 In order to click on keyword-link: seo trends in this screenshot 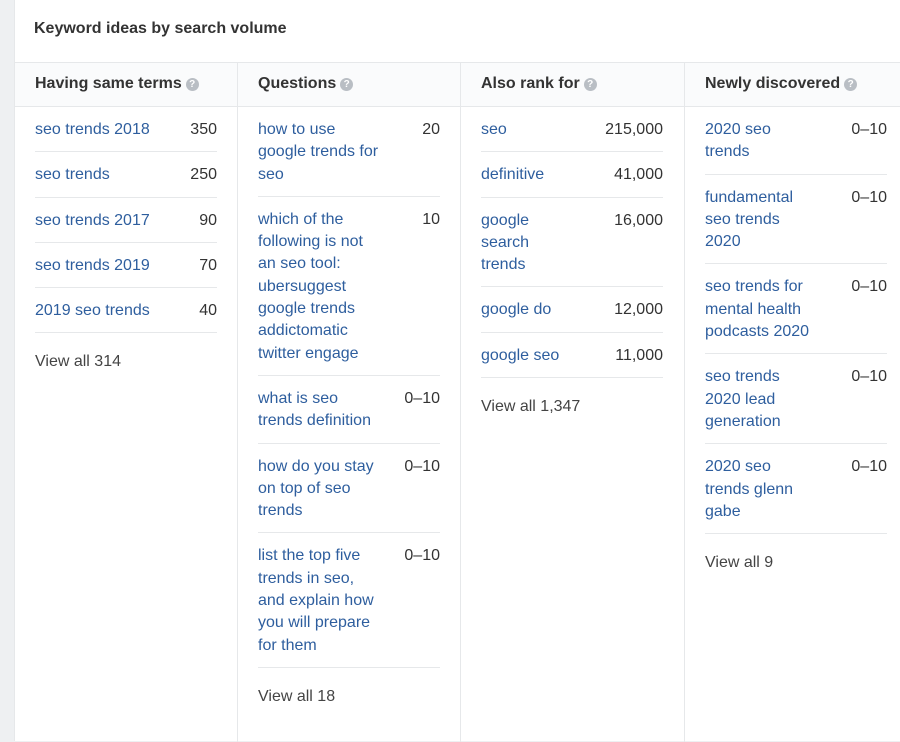, I will do `click(105, 175)`.